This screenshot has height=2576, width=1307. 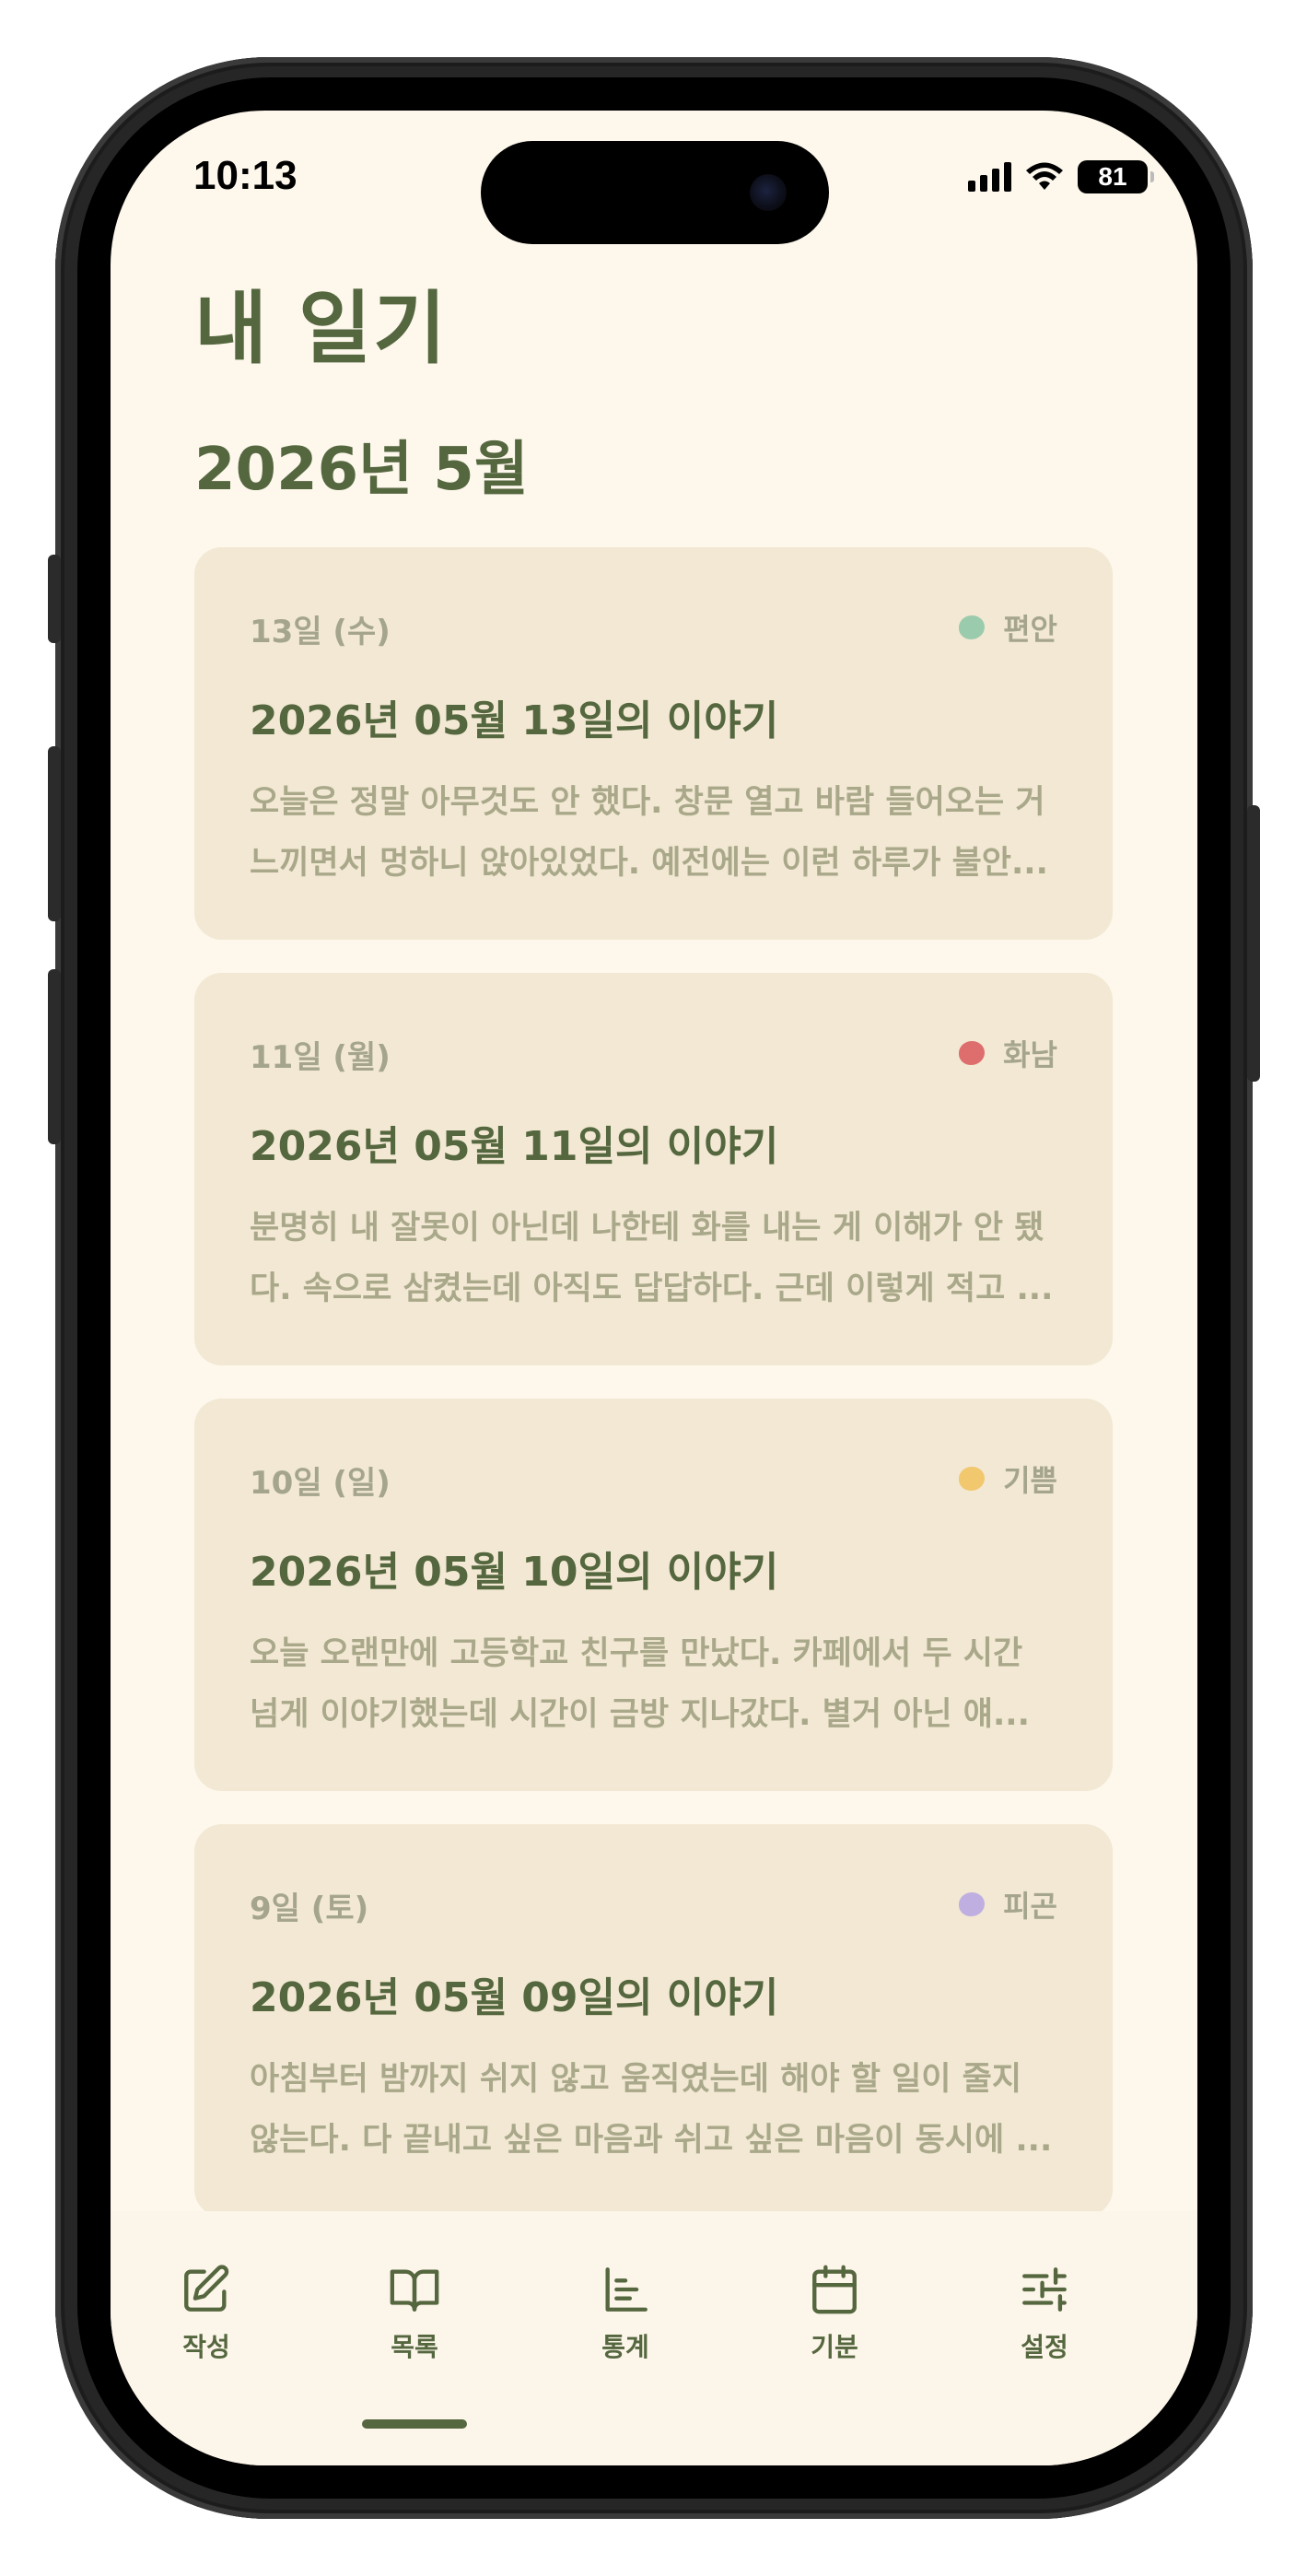 I want to click on tab-settings: 설정, so click(x=1044, y=2323).